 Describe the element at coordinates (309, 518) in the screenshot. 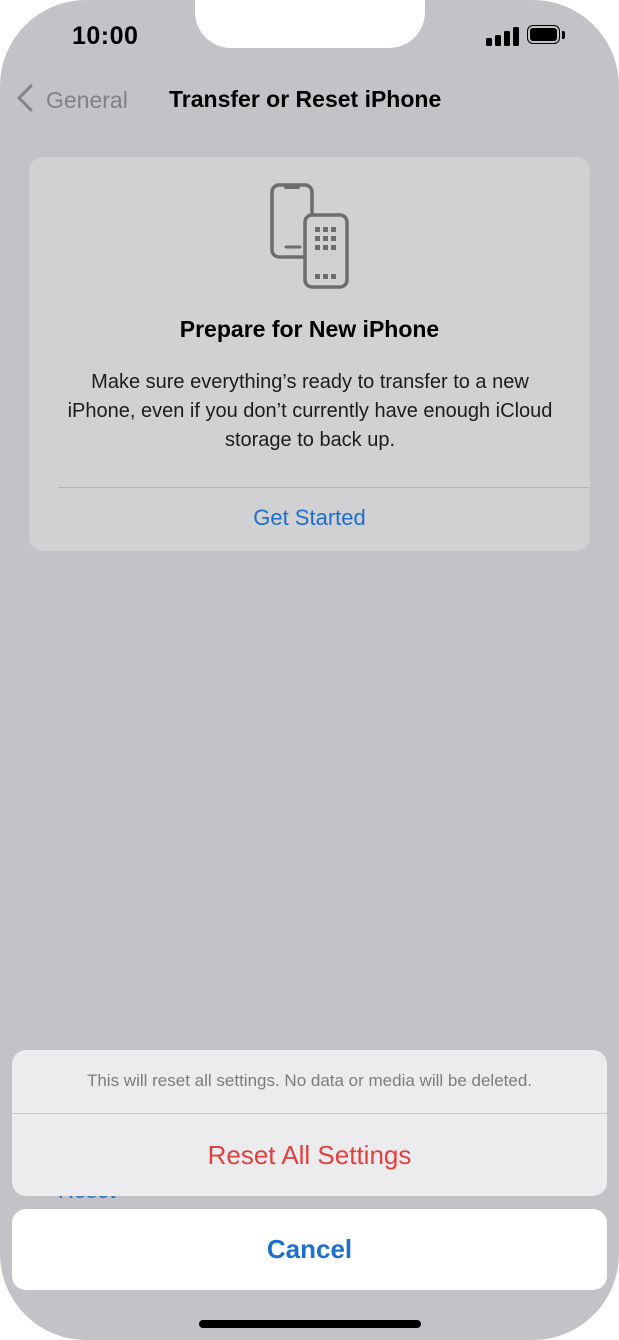

I see `get-started-button: Get Started` at that location.